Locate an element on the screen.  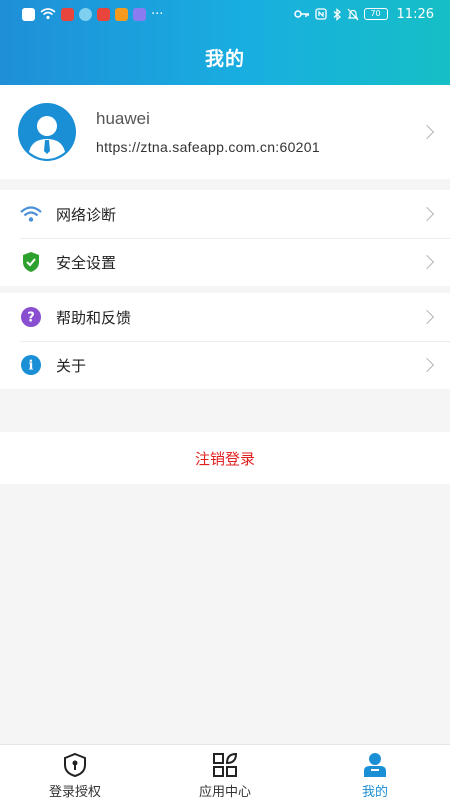
header: ··· 70 11:26 我的 is located at coordinates (225, 42).